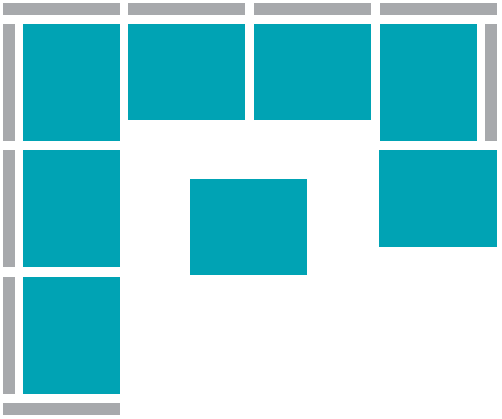 Image resolution: width=502 pixels, height=419 pixels. What do you see at coordinates (491, 82) in the screenshot?
I see `backrest-right-arm` at bounding box center [491, 82].